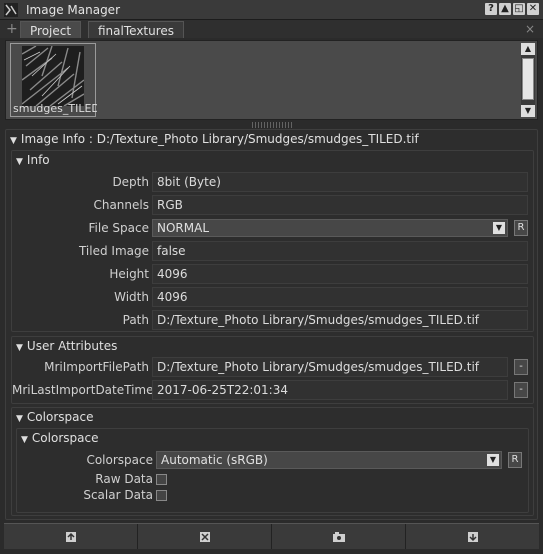 This screenshot has width=543, height=554. What do you see at coordinates (38, 160) in the screenshot?
I see `info-title: Info` at bounding box center [38, 160].